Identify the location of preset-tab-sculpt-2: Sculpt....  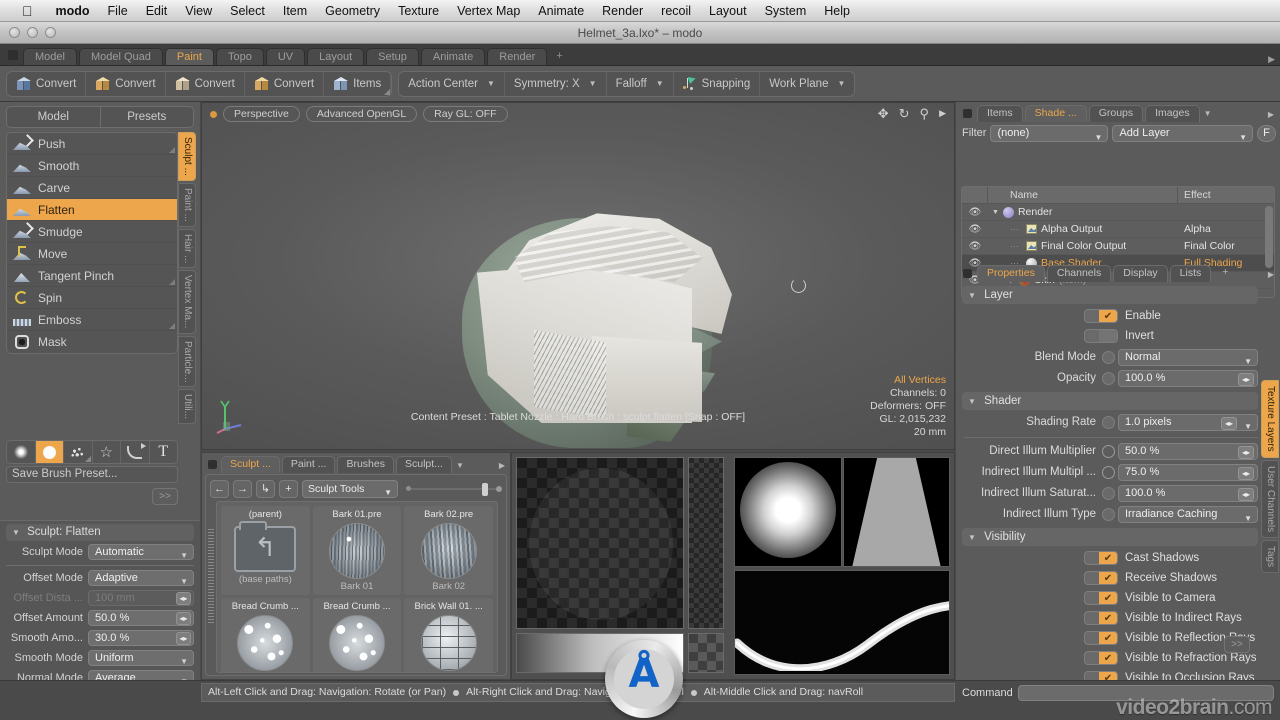
(424, 464).